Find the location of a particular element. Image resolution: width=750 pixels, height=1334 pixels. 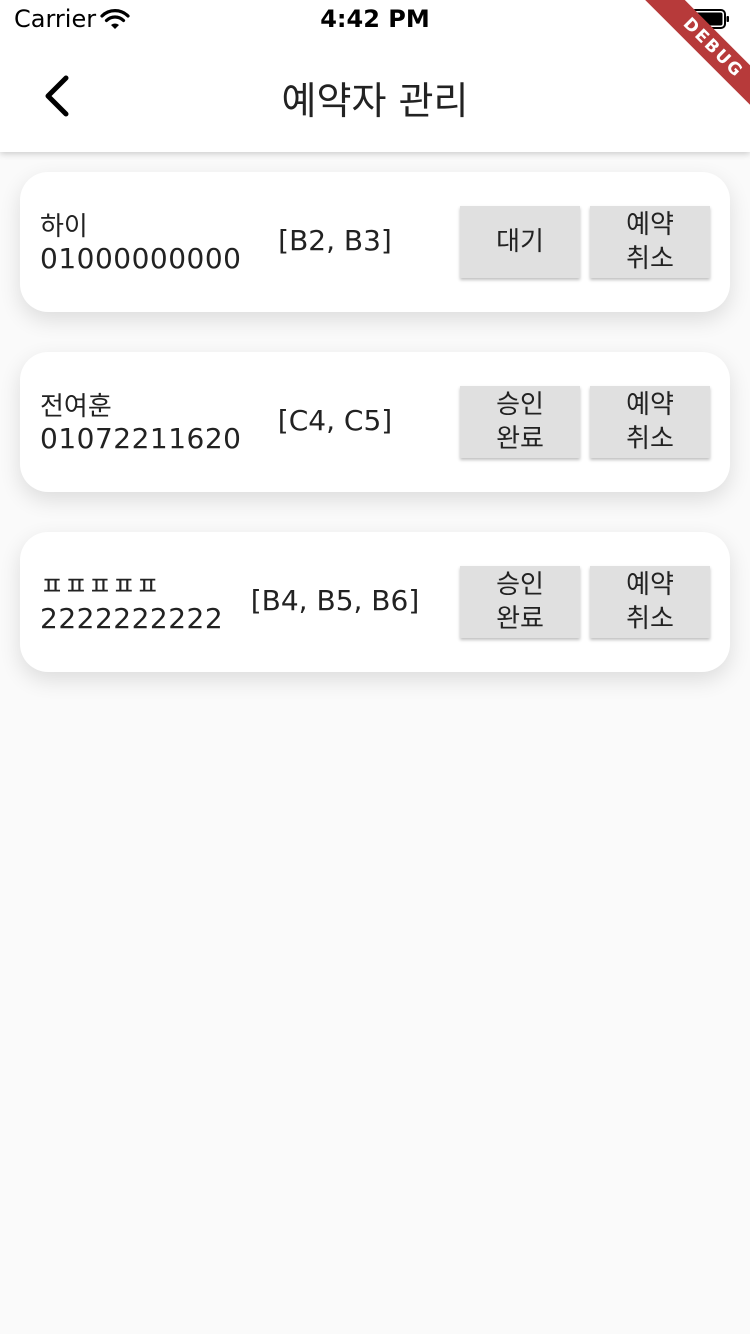

status-button: 대기 is located at coordinates (520, 242).